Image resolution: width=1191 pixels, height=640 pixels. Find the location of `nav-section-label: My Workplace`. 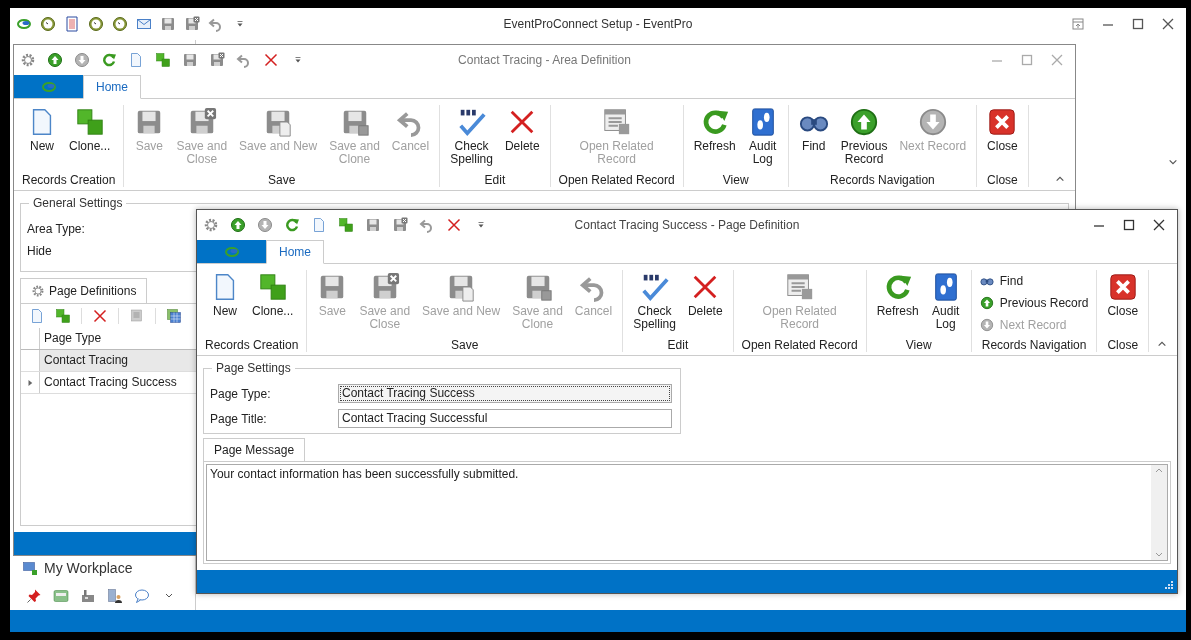

nav-section-label: My Workplace is located at coordinates (88, 568).